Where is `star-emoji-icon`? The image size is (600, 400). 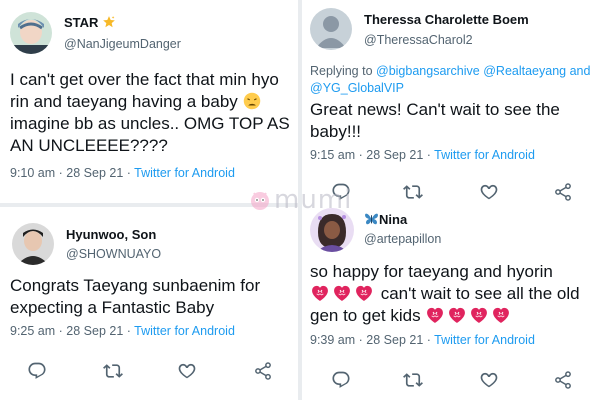 star-emoji-icon is located at coordinates (109, 22).